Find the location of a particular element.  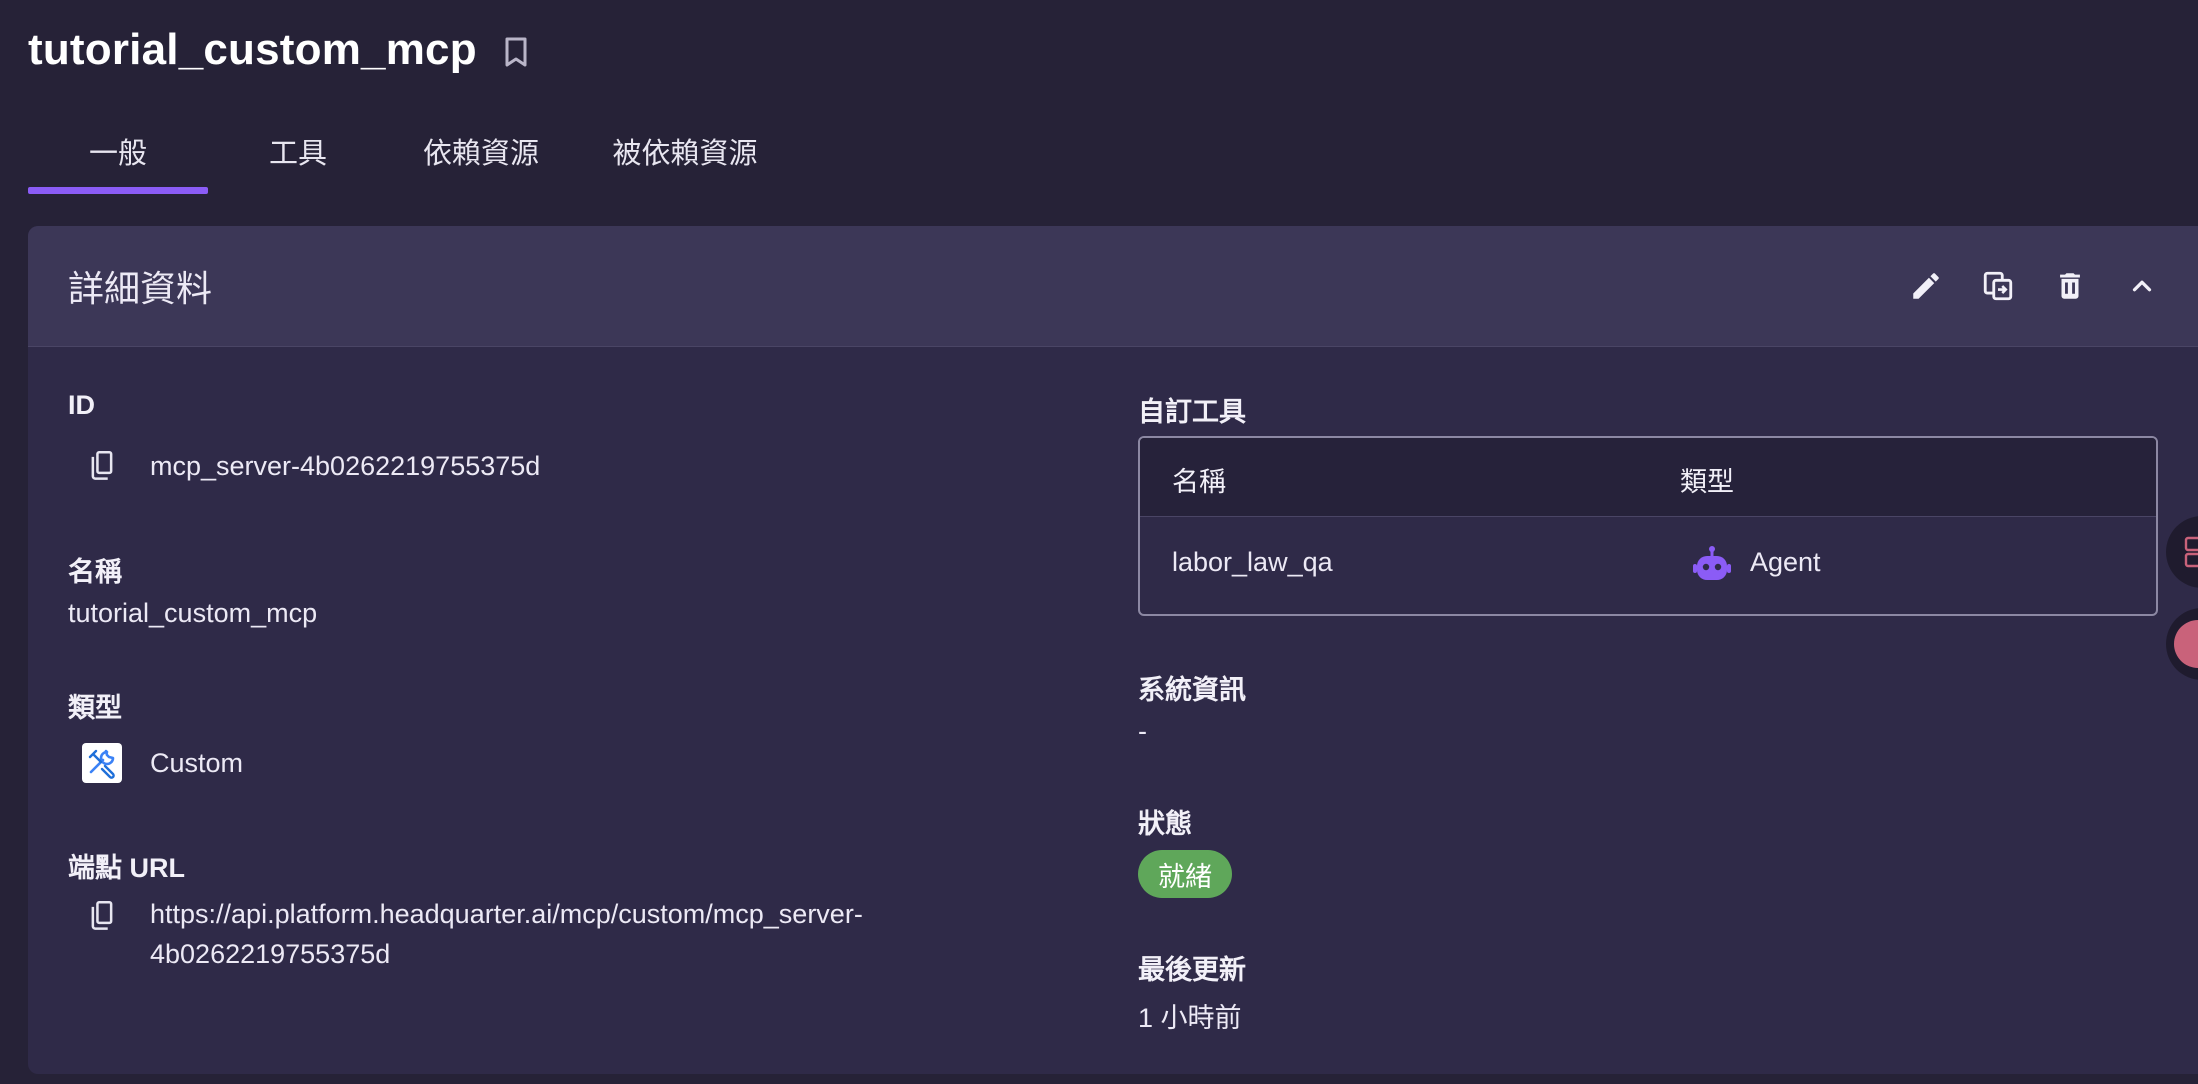

name-label: 名稱 is located at coordinates (95, 572).